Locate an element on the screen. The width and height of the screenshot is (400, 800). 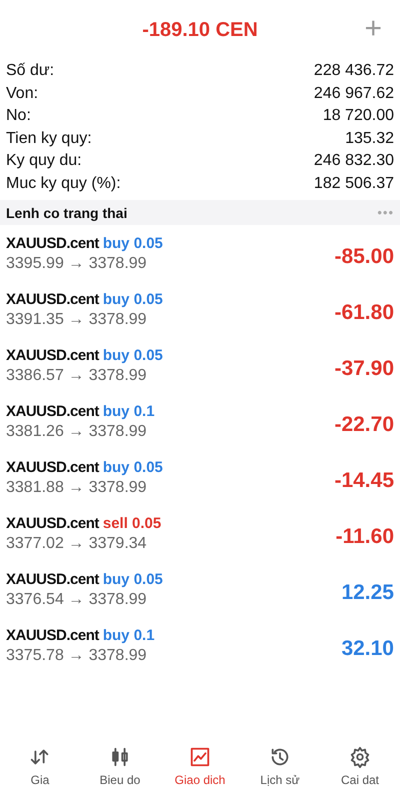
account-label: Tien ky quy: is located at coordinates (49, 139).